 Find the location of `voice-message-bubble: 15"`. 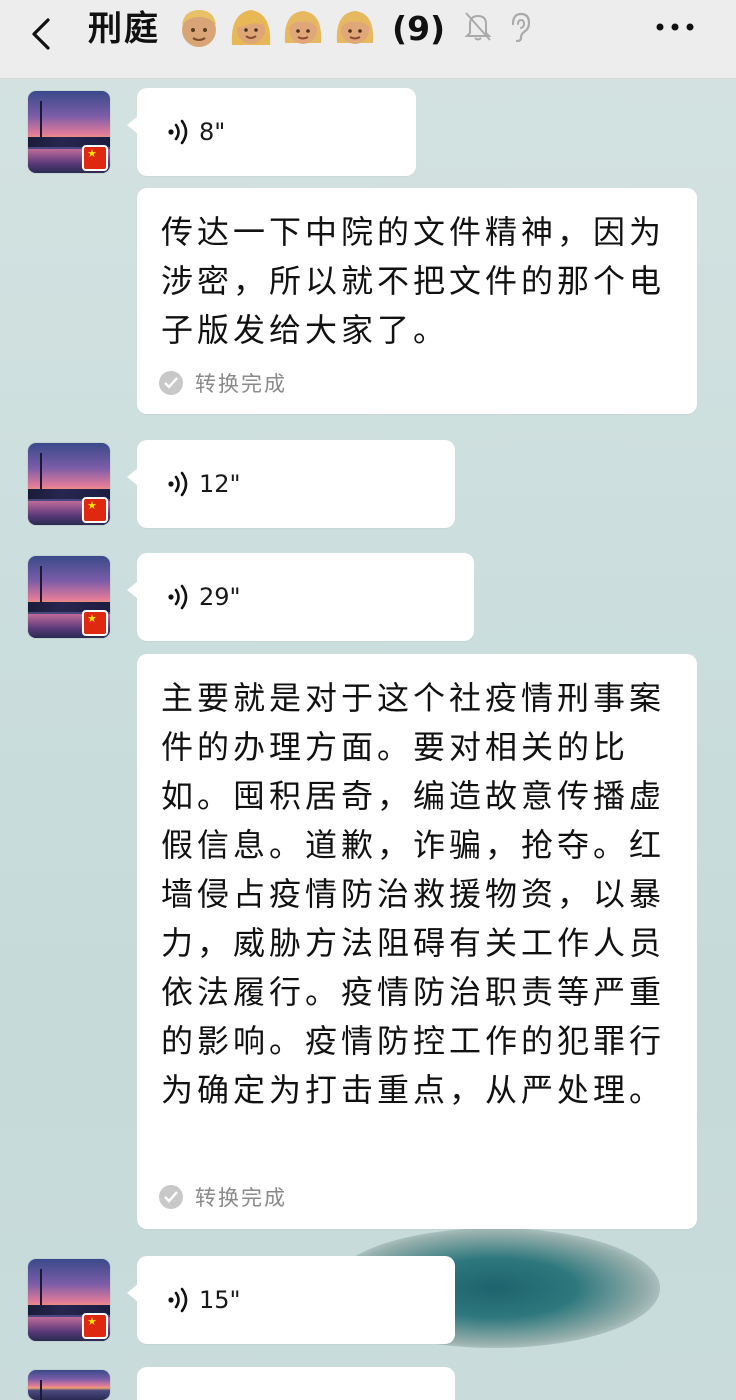

voice-message-bubble: 15" is located at coordinates (291, 1300).